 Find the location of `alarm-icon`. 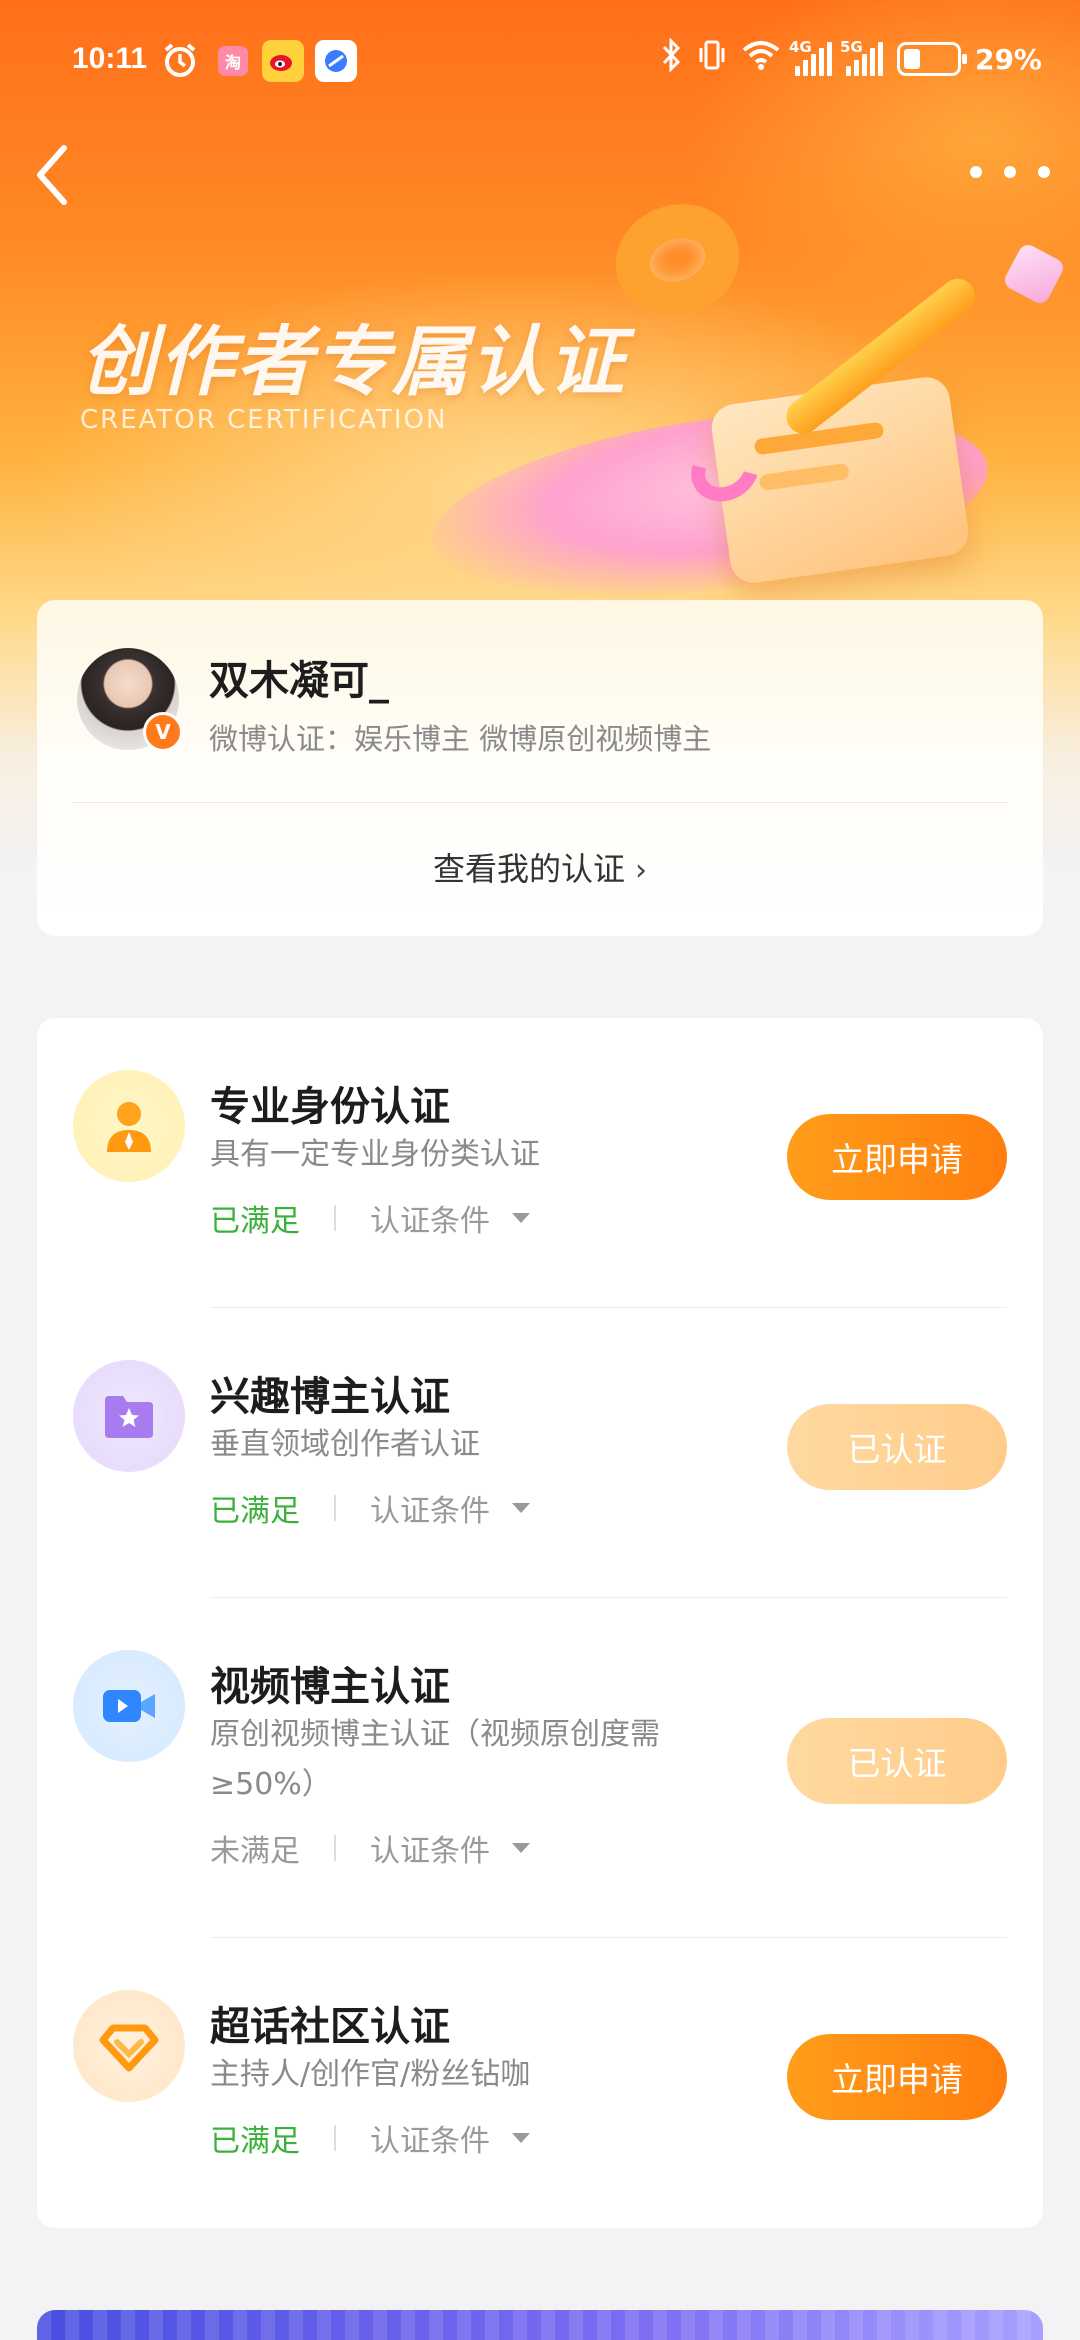

alarm-icon is located at coordinates (180, 60).